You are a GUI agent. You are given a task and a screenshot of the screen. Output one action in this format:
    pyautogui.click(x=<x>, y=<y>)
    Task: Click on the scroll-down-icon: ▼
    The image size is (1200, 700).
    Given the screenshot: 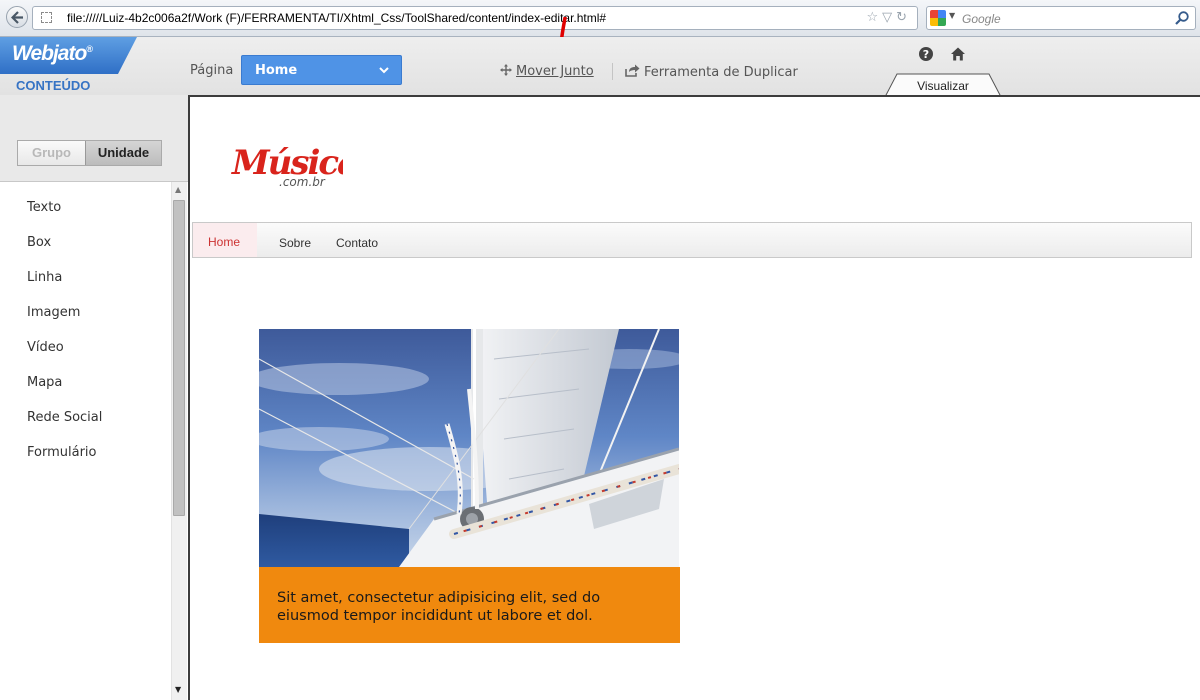 What is the action you would take?
    pyautogui.click(x=178, y=689)
    